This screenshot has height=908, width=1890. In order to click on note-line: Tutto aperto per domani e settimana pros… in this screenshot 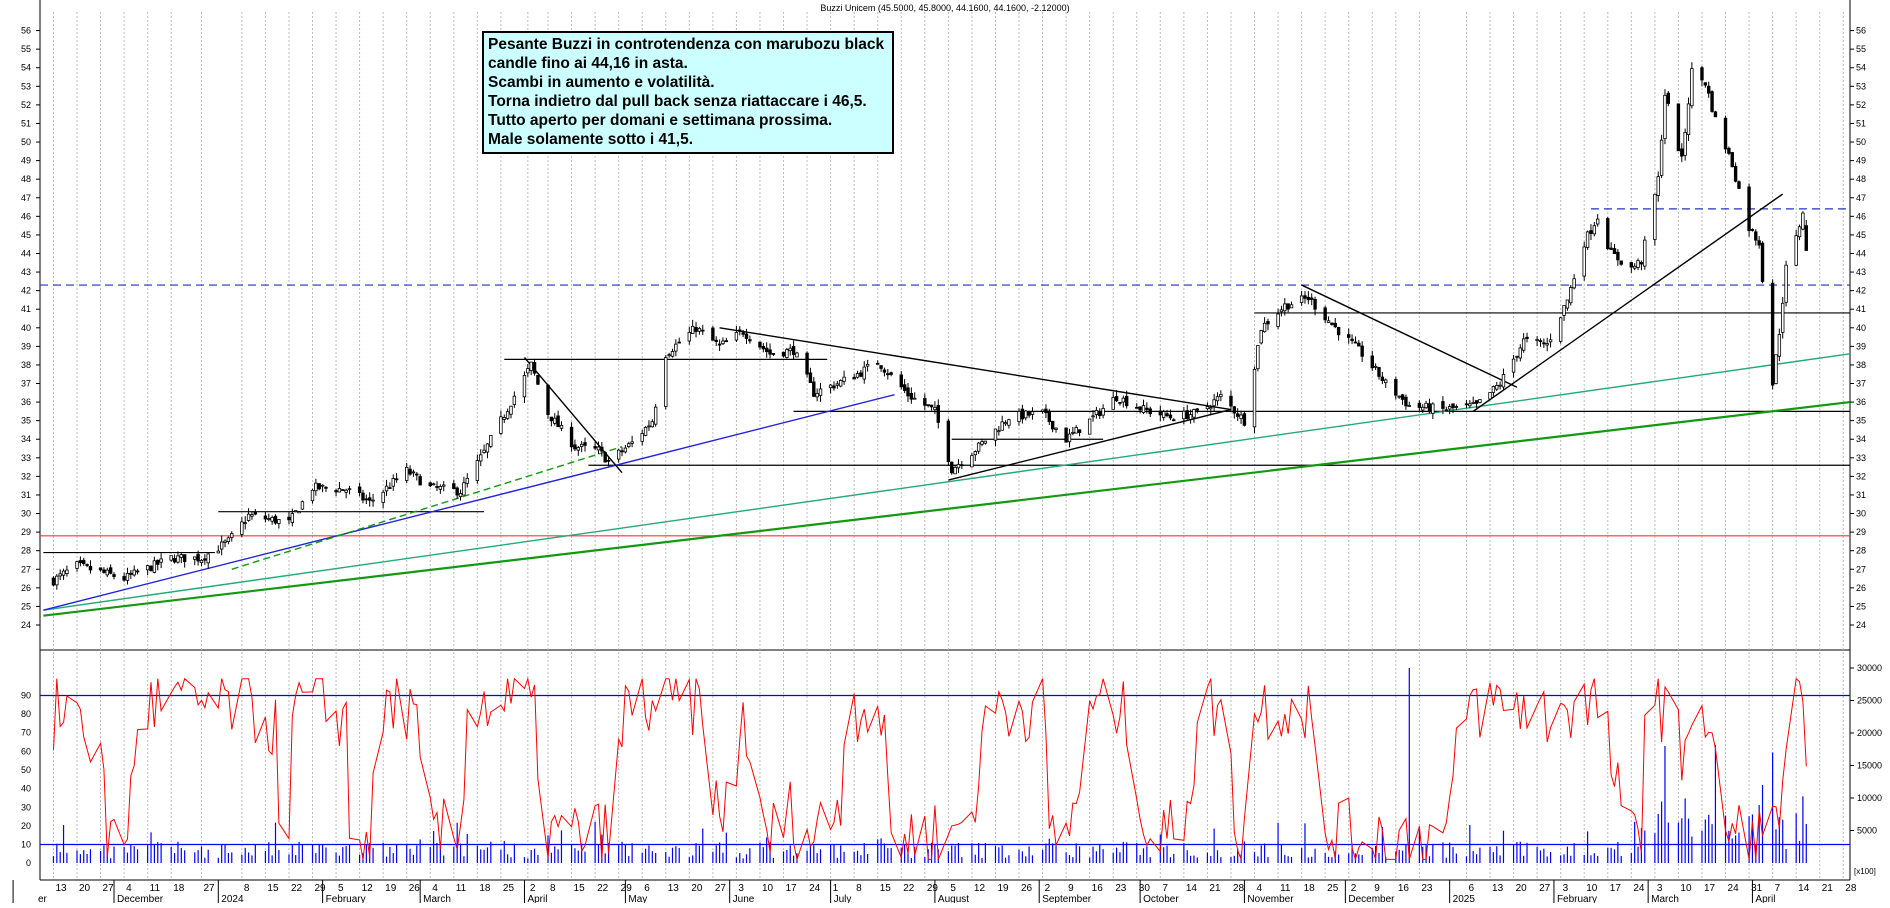, I will do `click(660, 120)`.